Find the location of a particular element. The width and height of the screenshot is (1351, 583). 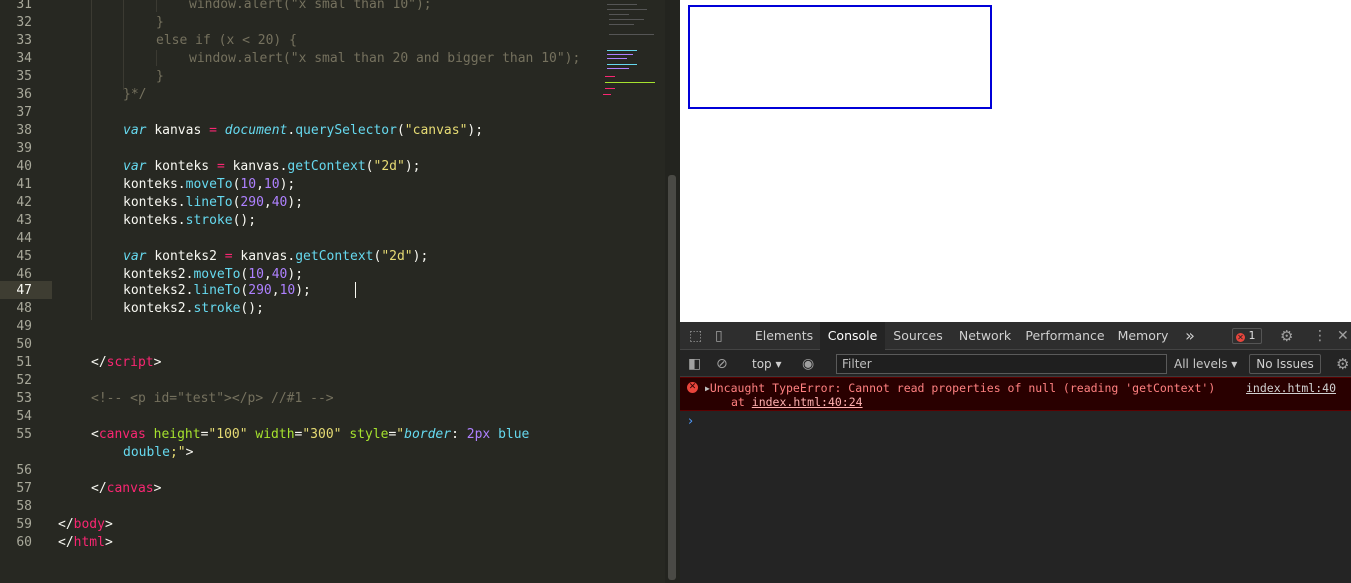

settings-gear-icon: ⚙ is located at coordinates (1286, 336).